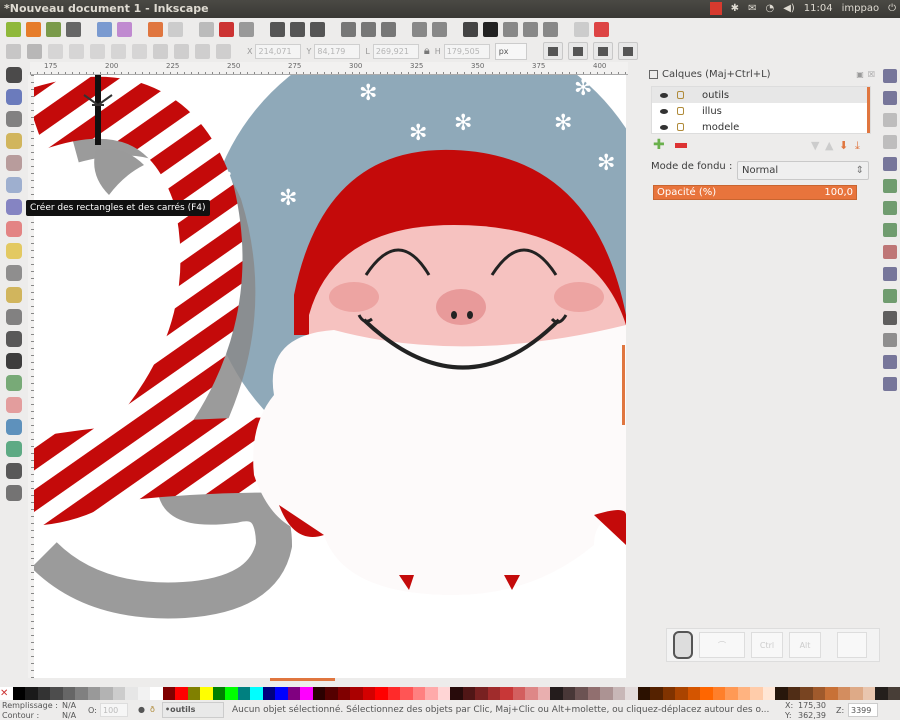  I want to click on print-icon, so click(73, 29).